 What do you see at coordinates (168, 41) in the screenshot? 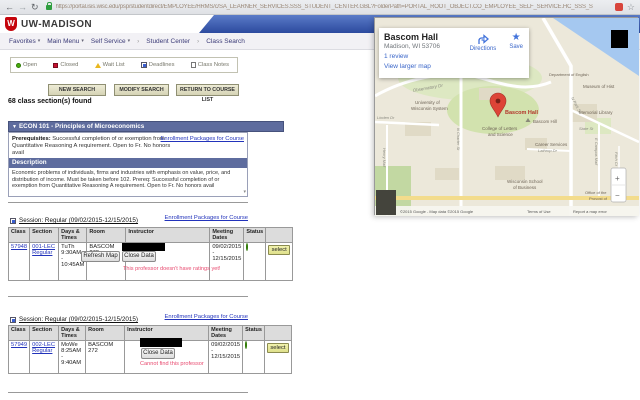
I see `breadcrumb-student-center: Student Center` at bounding box center [168, 41].